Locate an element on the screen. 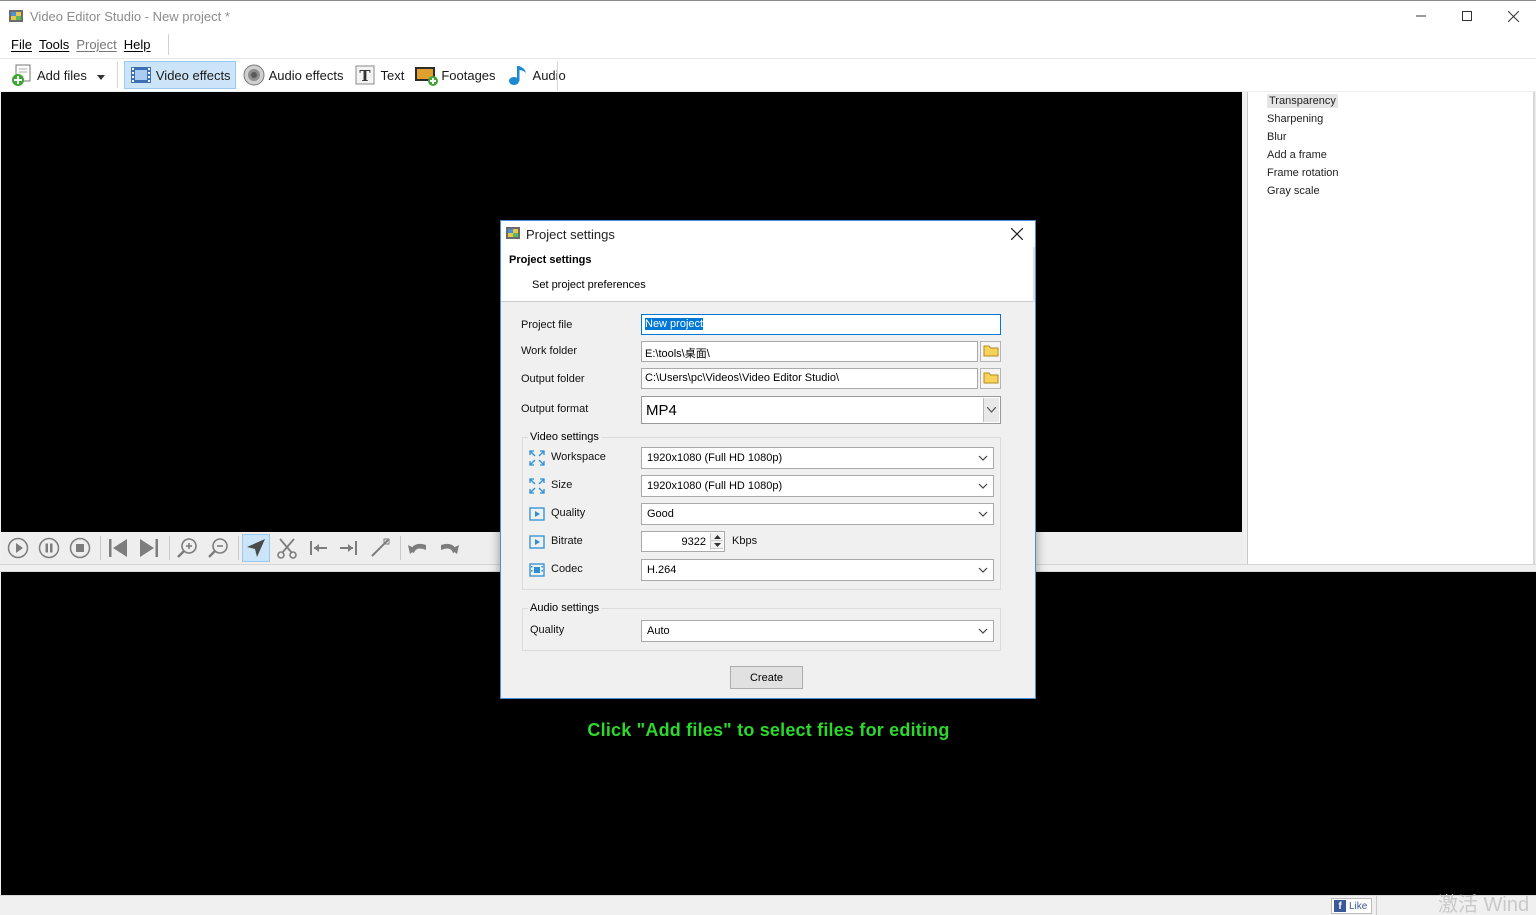 This screenshot has width=1536, height=915. bitrate-spin-buttons is located at coordinates (716, 541).